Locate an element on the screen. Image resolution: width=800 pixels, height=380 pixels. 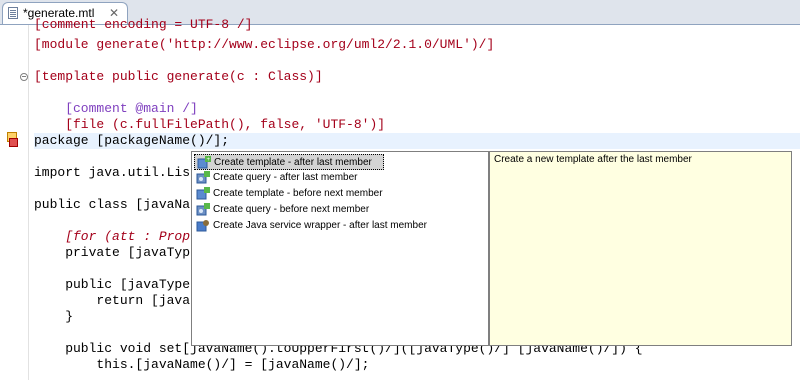
code-line-10: import java.util.Lis is located at coordinates (112, 172).